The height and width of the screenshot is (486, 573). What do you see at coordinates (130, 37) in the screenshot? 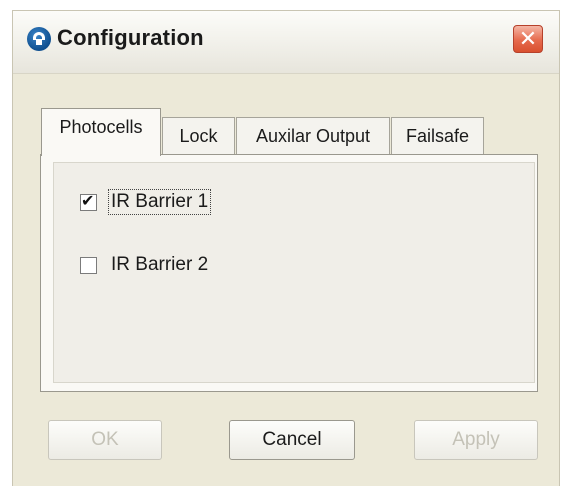
I see `window-title: Configuration` at bounding box center [130, 37].